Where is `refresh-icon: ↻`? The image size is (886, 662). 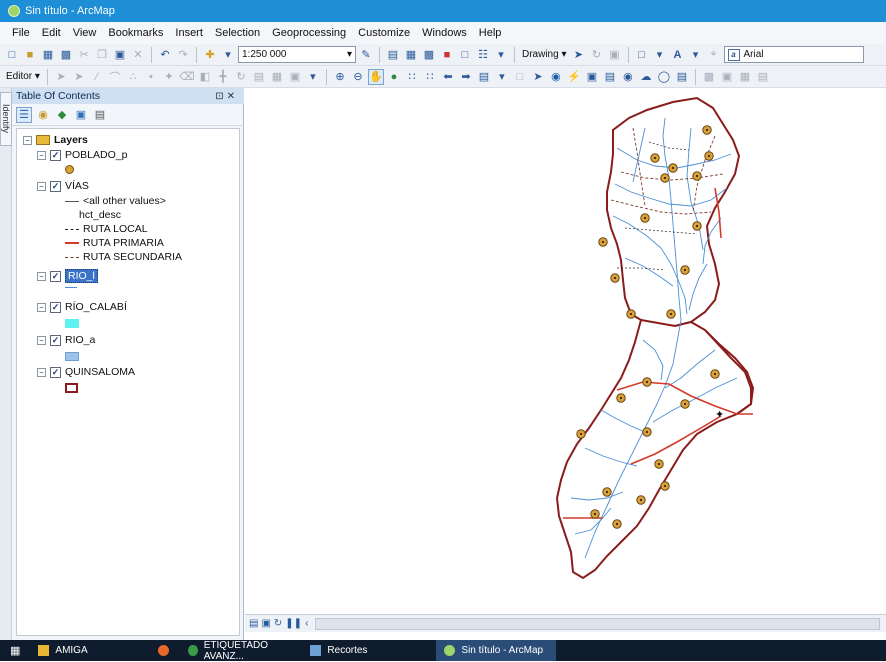
refresh-icon: ↻ is located at coordinates (278, 623).